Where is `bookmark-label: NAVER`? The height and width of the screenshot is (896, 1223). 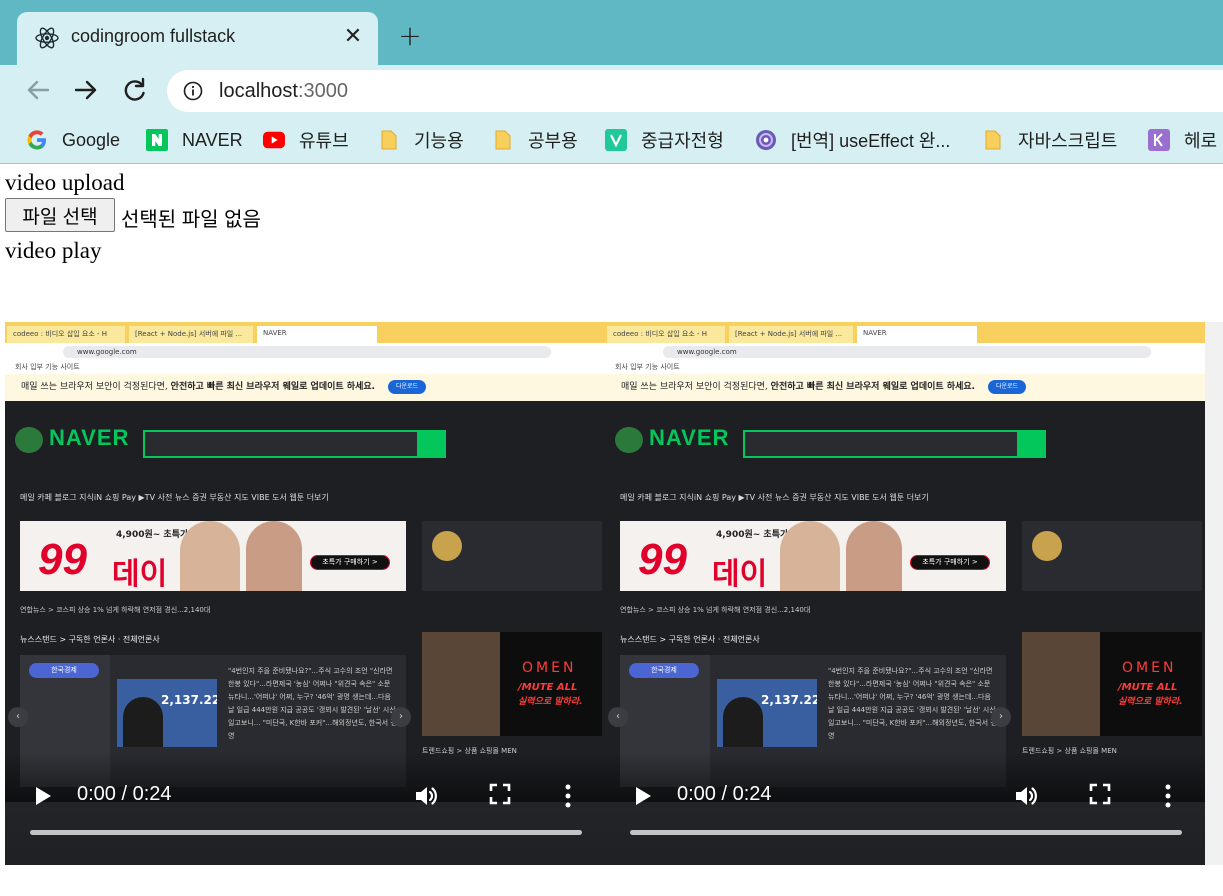 bookmark-label: NAVER is located at coordinates (212, 139).